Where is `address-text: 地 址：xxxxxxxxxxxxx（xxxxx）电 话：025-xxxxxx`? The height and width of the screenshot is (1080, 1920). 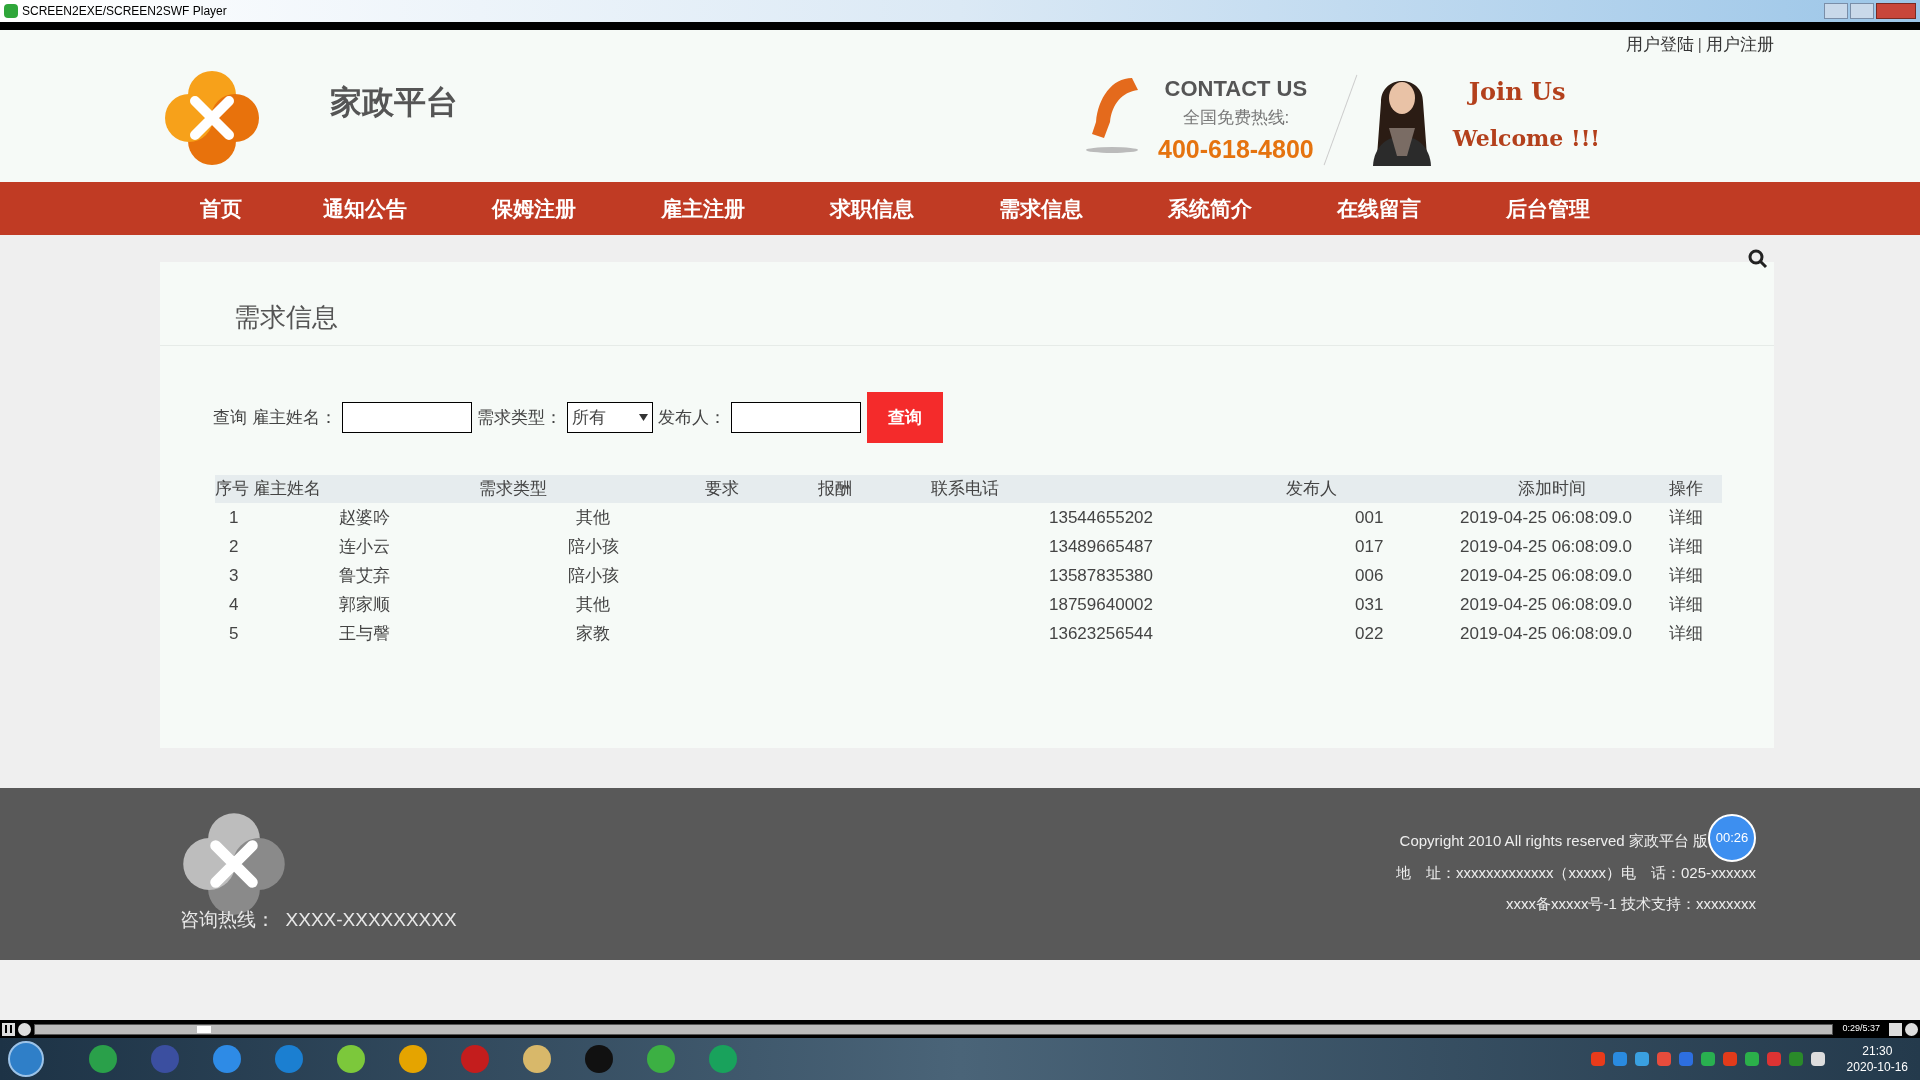
address-text: 地 址：xxxxxxxxxxxxx（xxxxx）电 话：025-xxxxxx is located at coordinates (1575, 872).